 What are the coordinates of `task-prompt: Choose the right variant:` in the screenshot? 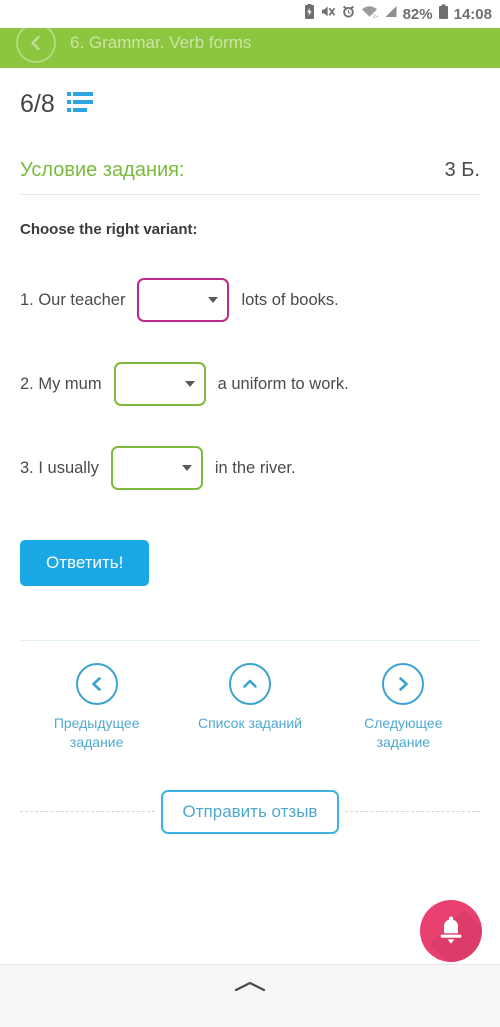 It's located at (109, 229).